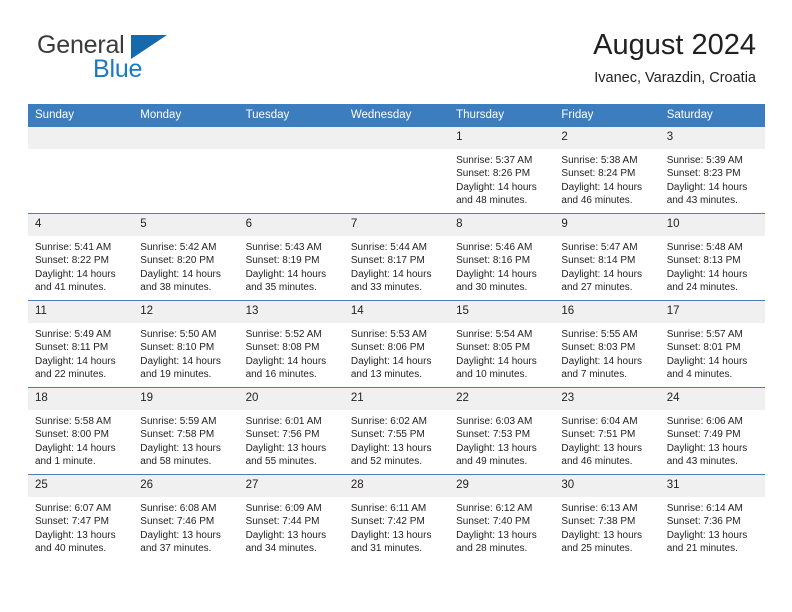  I want to click on daylight-text-line2: and 37 minutes., so click(176, 549).